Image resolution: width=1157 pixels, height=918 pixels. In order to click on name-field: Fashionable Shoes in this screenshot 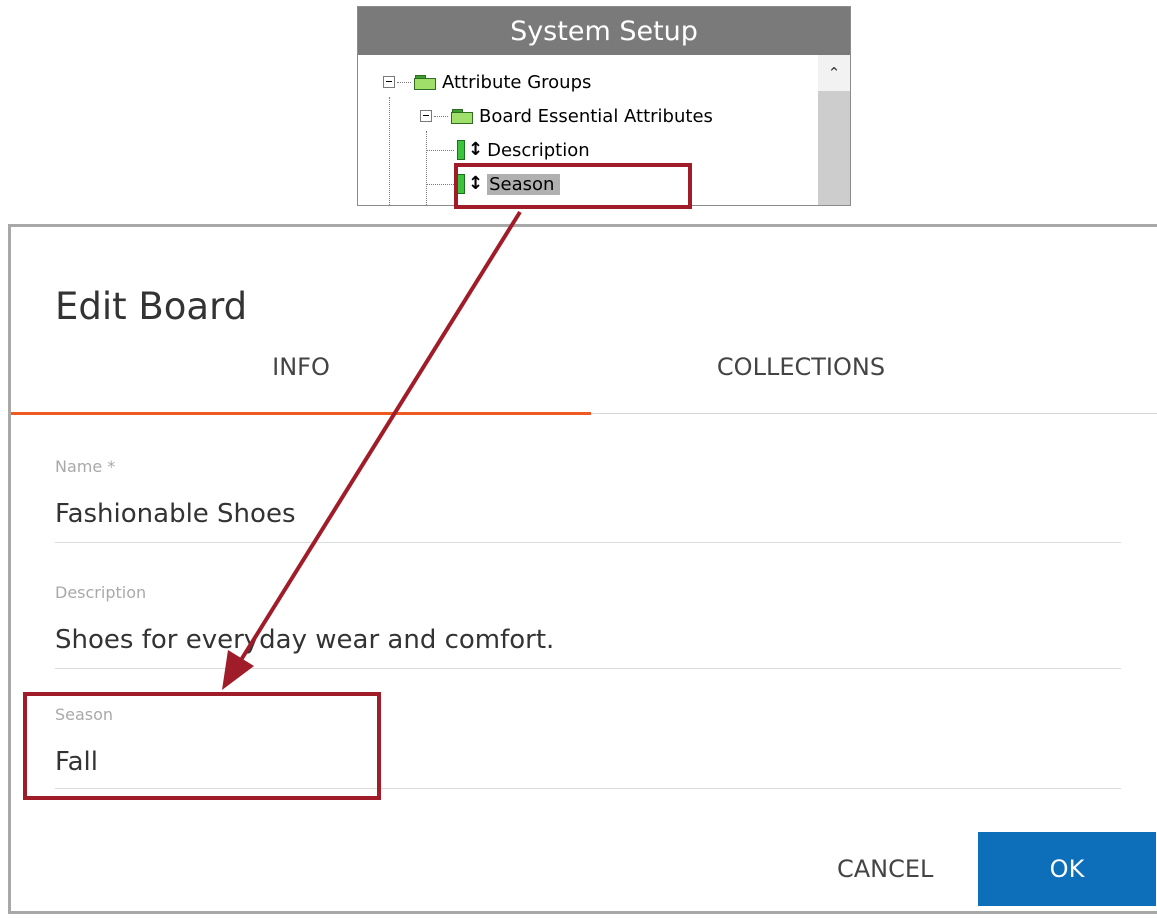, I will do `click(175, 514)`.